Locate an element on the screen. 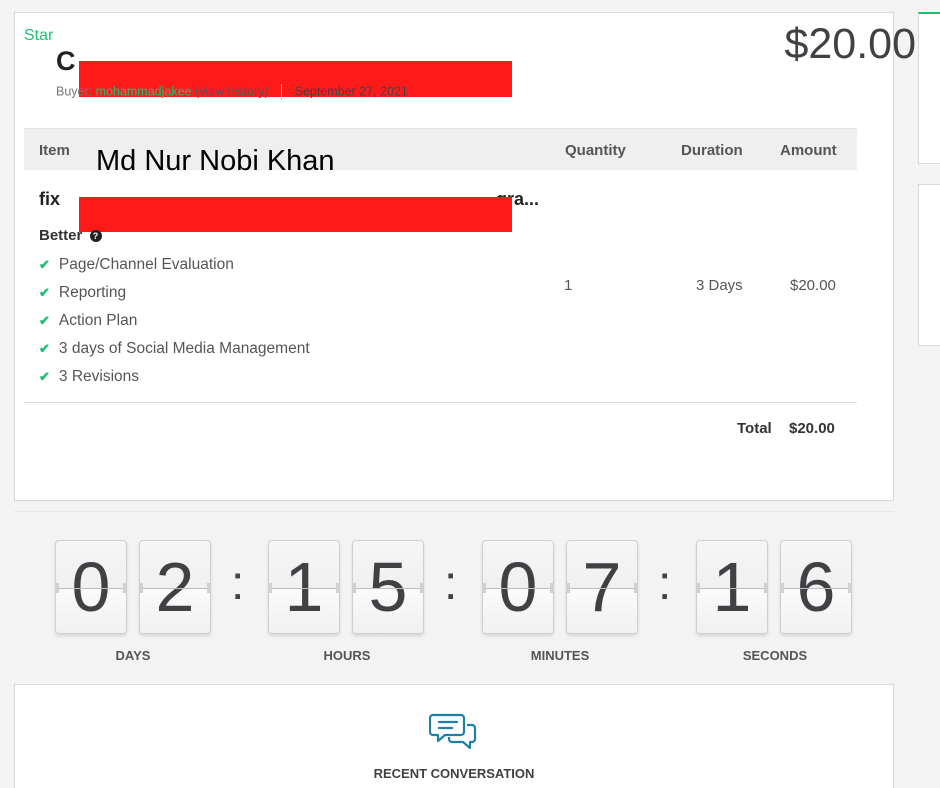 The image size is (940, 788). recent-conversation-label: RECENT CONVERSATION is located at coordinates (454, 773).